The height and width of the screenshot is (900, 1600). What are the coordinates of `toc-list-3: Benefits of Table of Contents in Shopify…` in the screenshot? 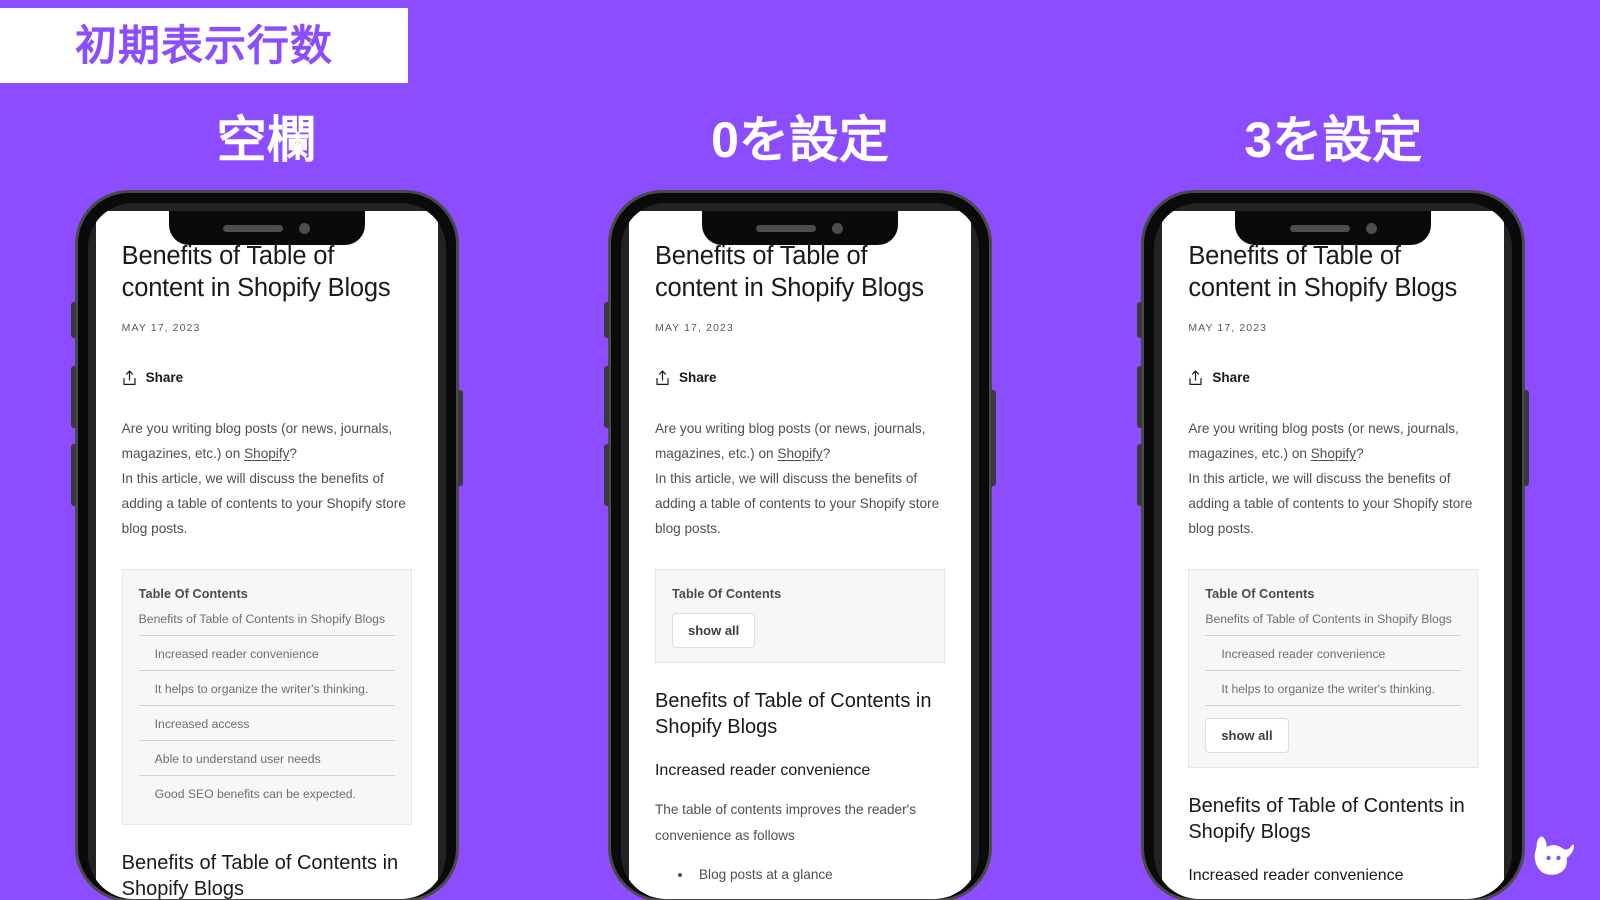 It's located at (1333, 654).